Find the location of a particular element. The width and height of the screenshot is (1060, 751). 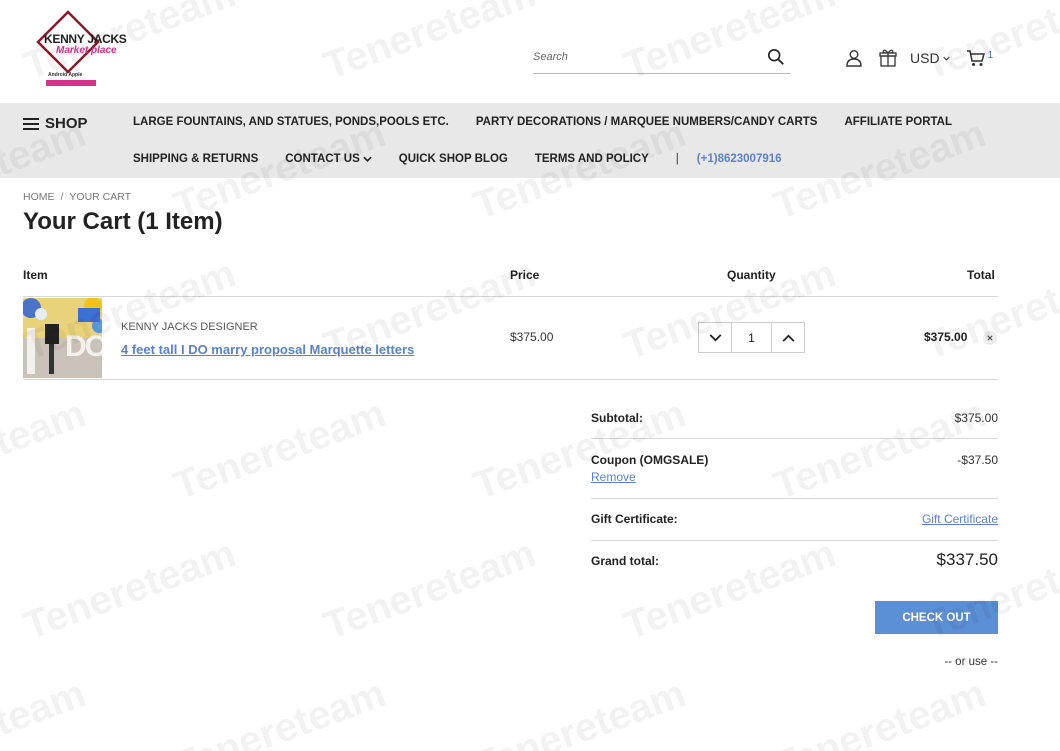

contact-us-label: CONTACT US is located at coordinates (322, 159).